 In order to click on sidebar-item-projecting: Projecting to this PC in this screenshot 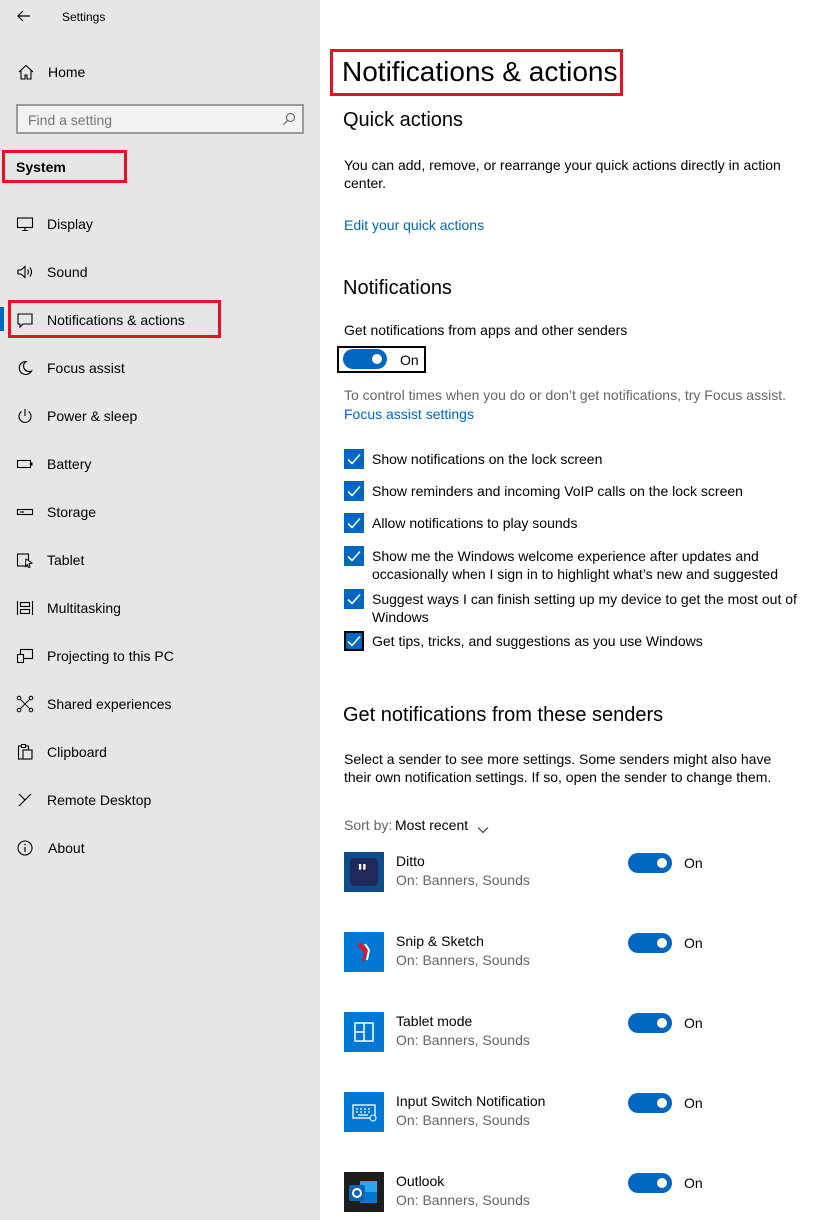, I will do `click(160, 657)`.